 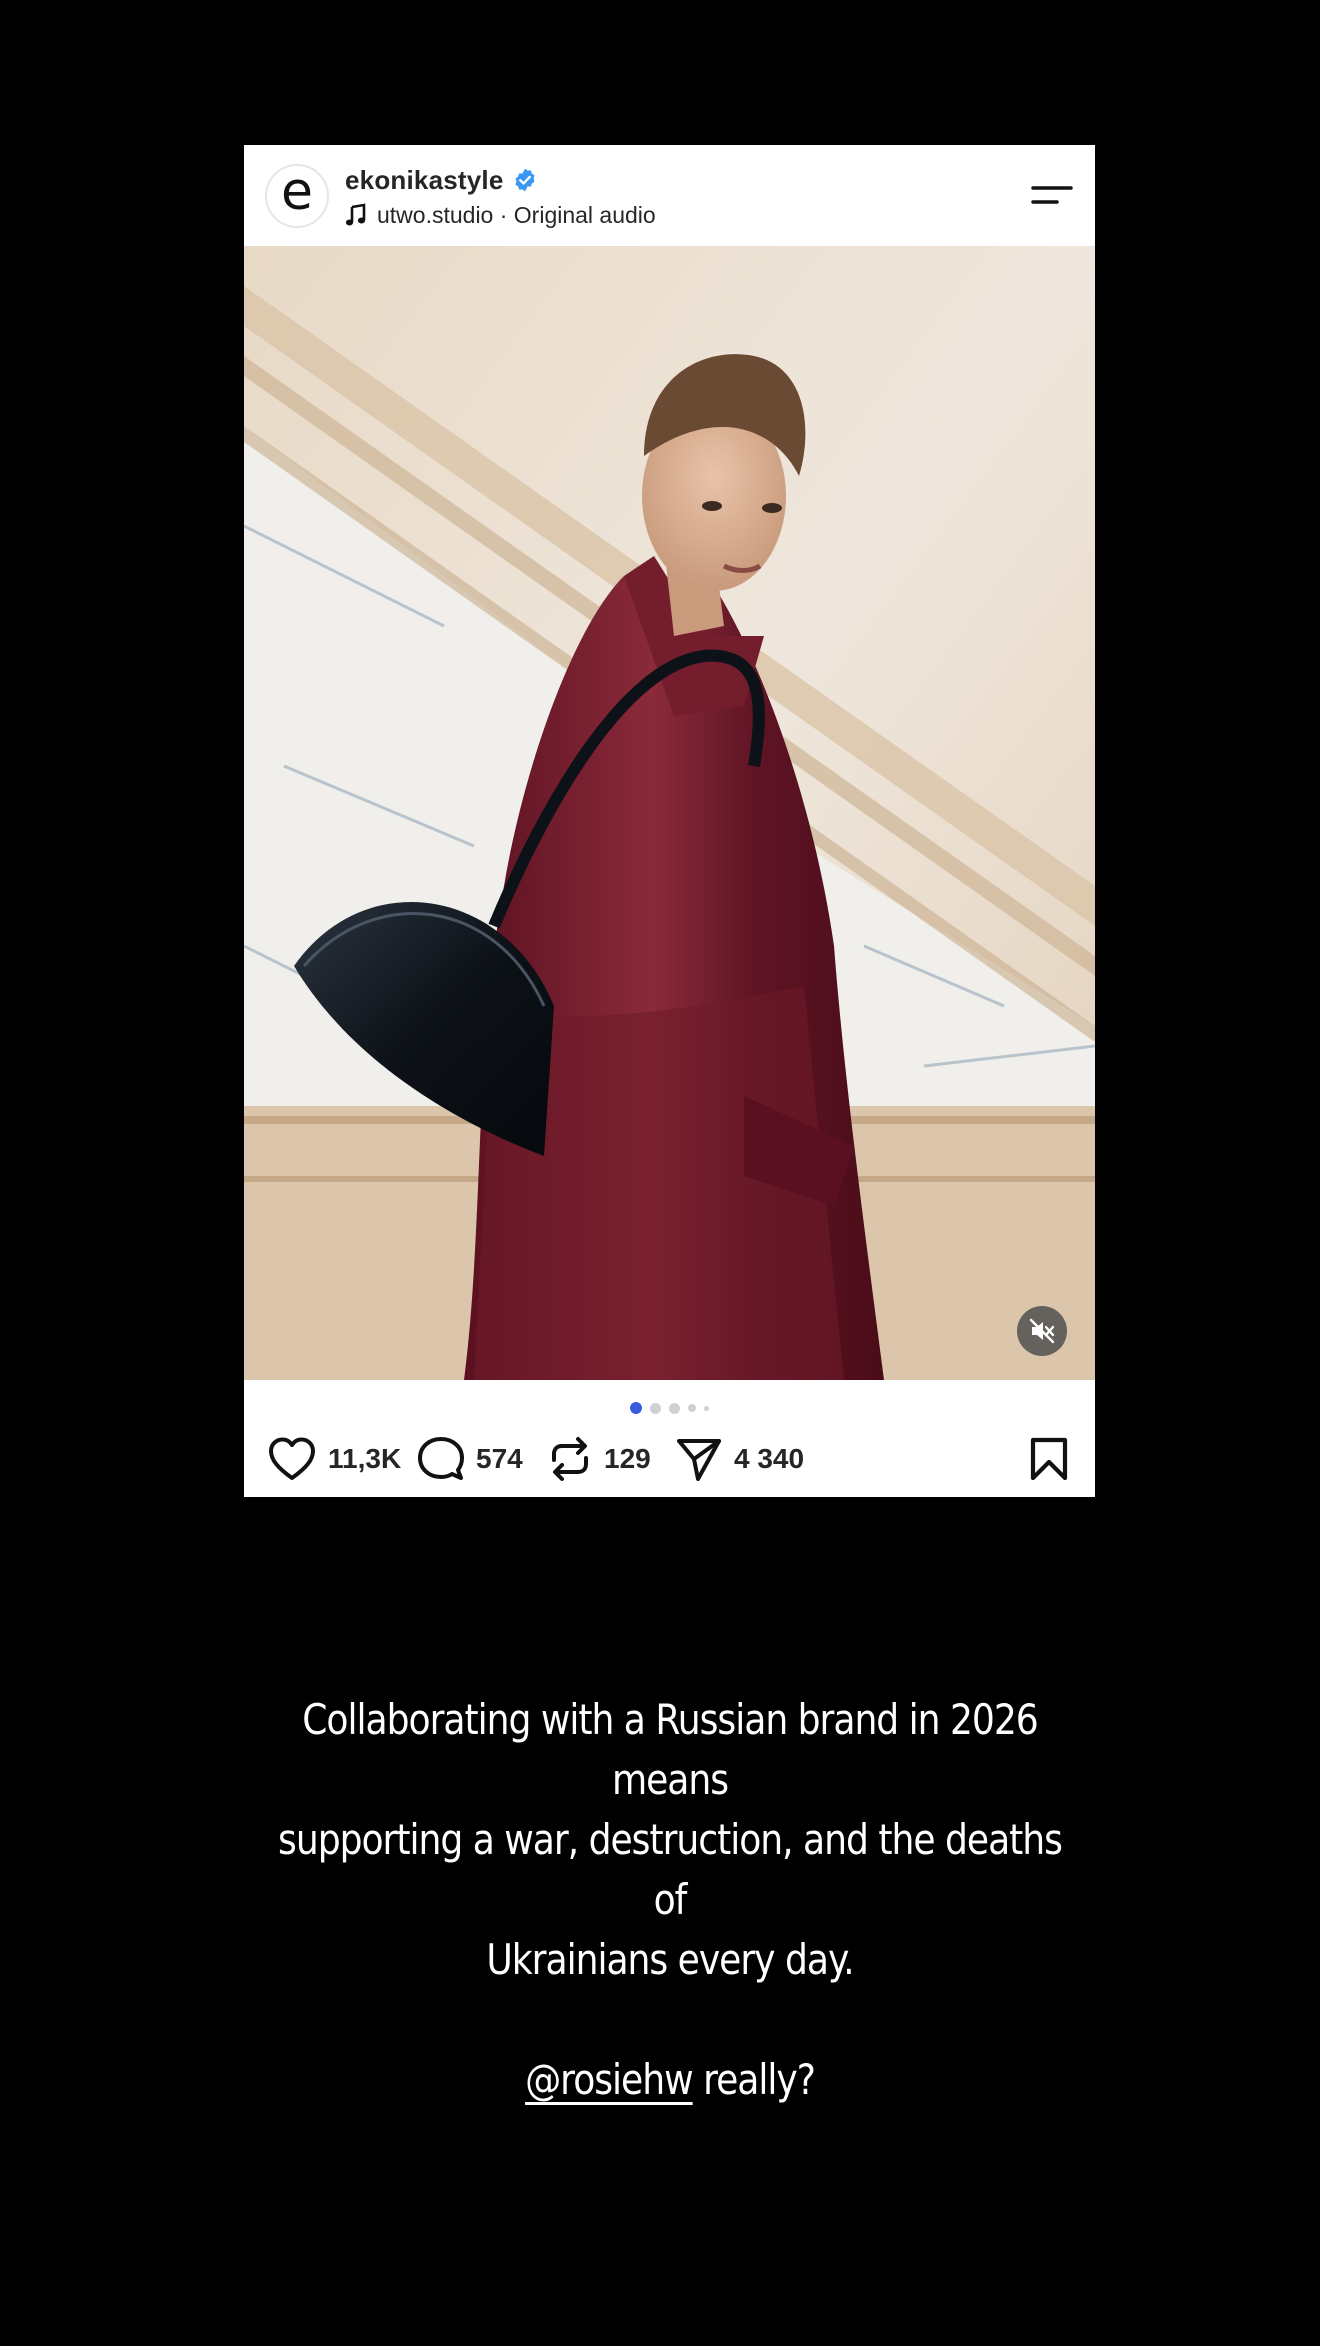 I want to click on comment-button: 574, so click(x=470, y=1459).